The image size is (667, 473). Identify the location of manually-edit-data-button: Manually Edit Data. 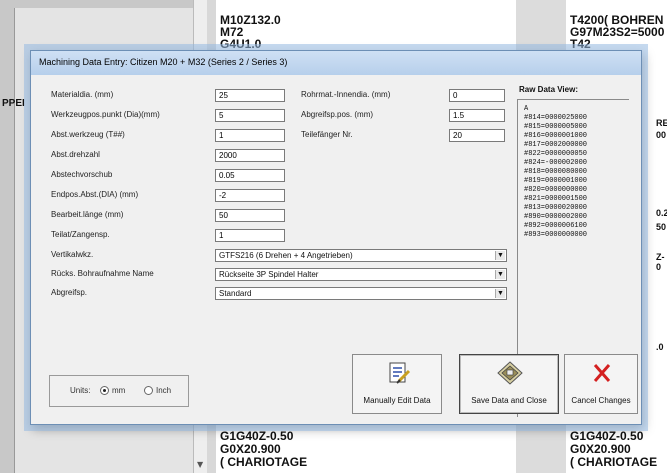
(397, 384).